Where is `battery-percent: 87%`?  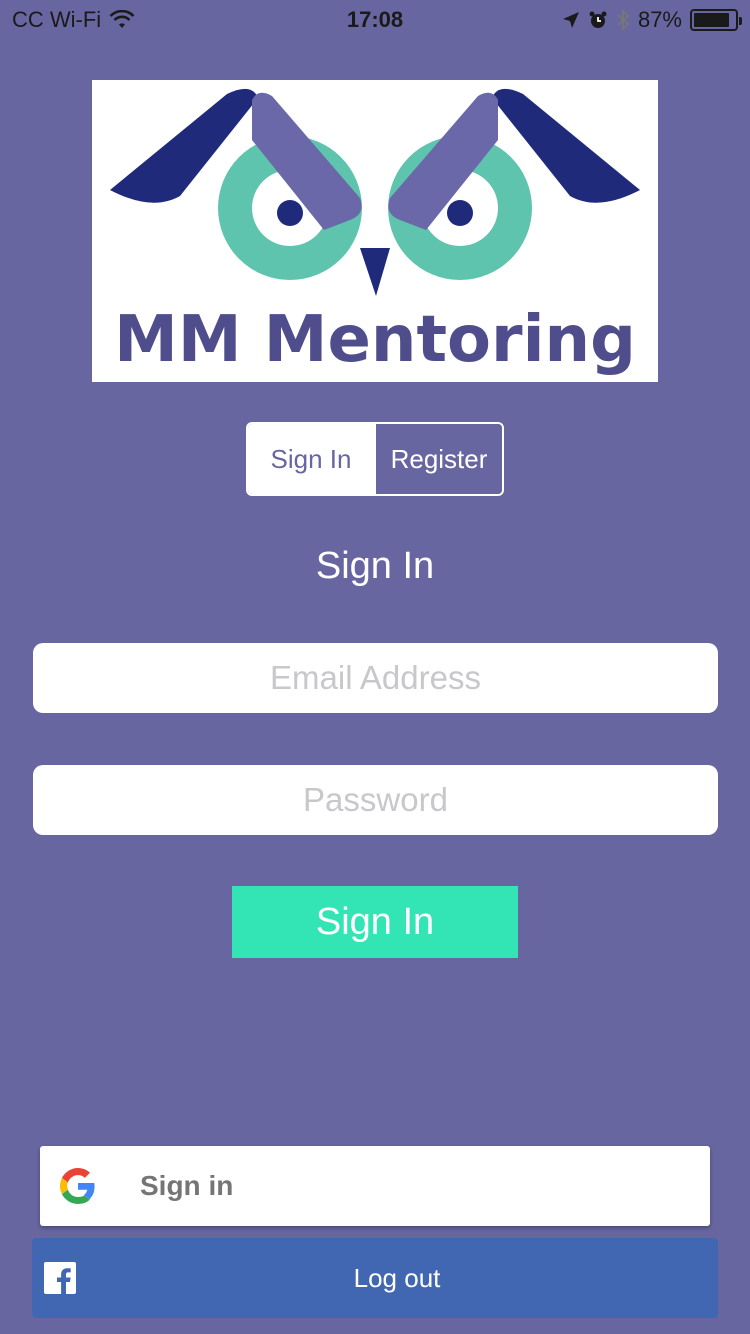 battery-percent: 87% is located at coordinates (659, 19).